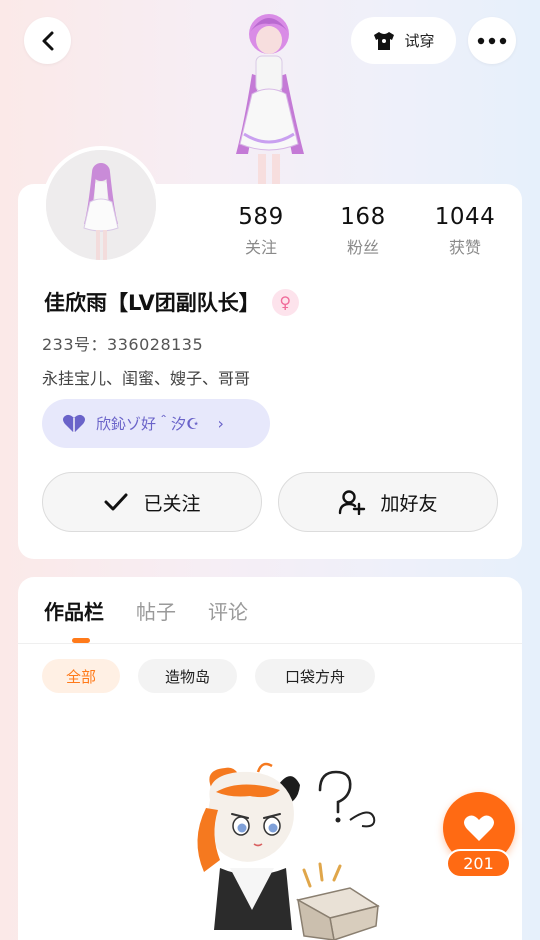  I want to click on tshirt-icon, so click(384, 40).